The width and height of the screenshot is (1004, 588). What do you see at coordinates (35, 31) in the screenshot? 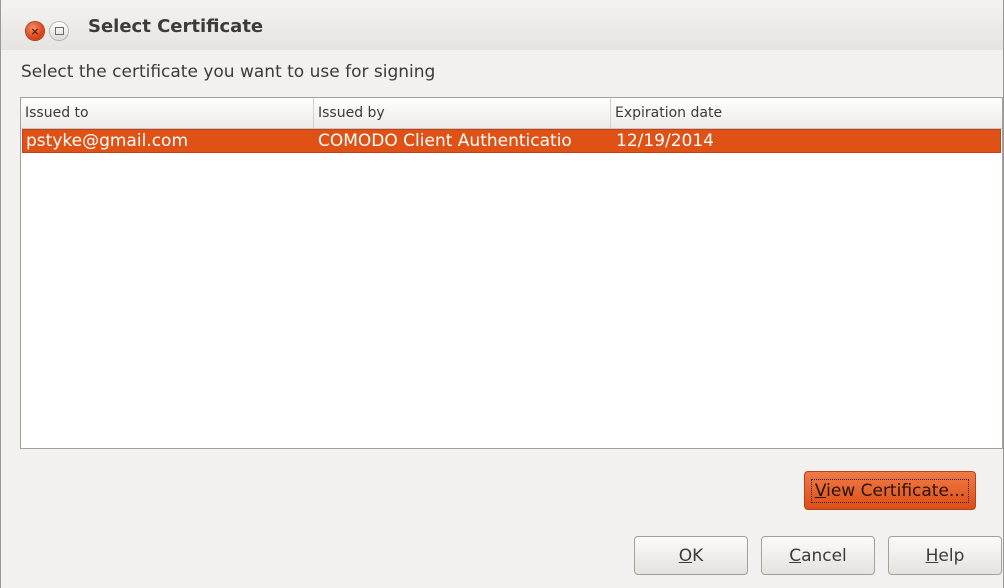
I see `close-icon: ×` at bounding box center [35, 31].